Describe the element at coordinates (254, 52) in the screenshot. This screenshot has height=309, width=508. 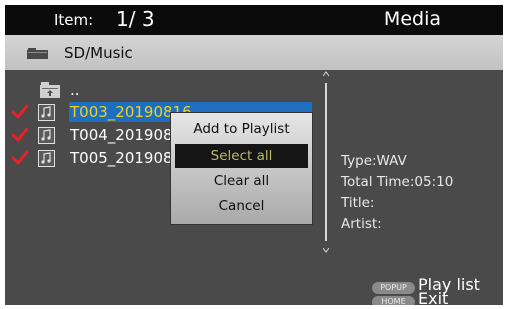
I see `path-bar: SD/Music` at that location.